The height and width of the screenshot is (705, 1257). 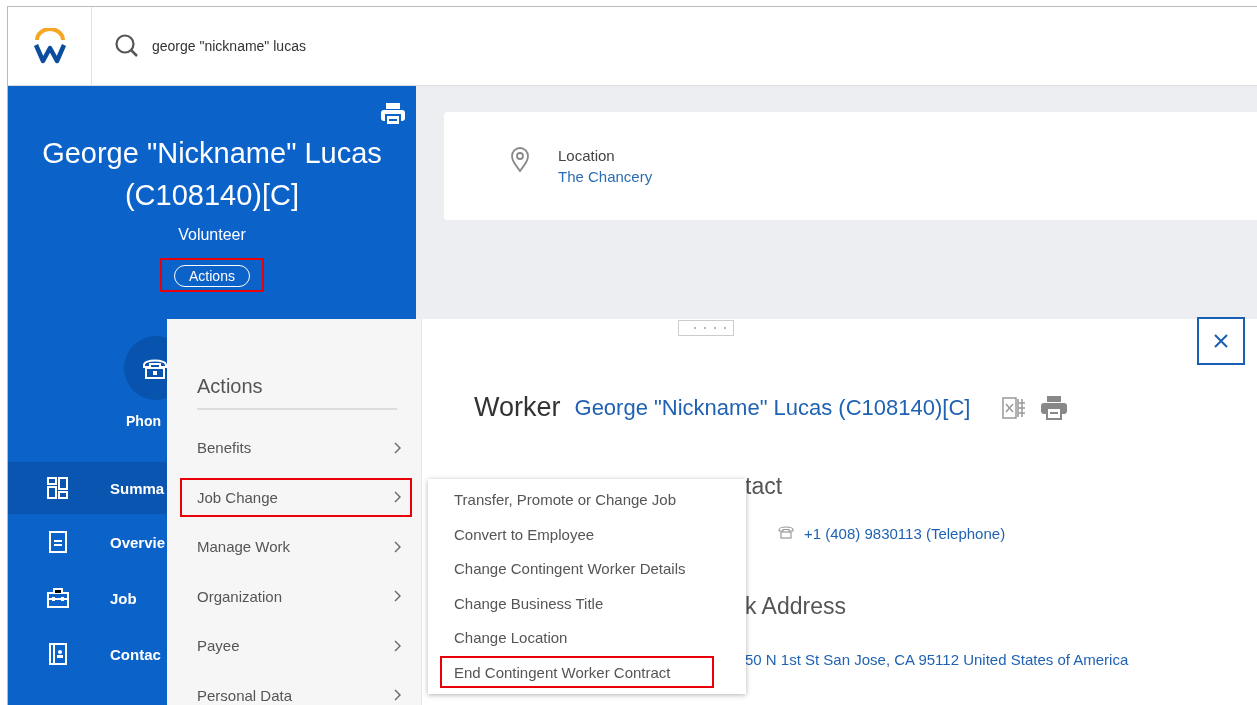 I want to click on phone-label: Phon, so click(x=143, y=421).